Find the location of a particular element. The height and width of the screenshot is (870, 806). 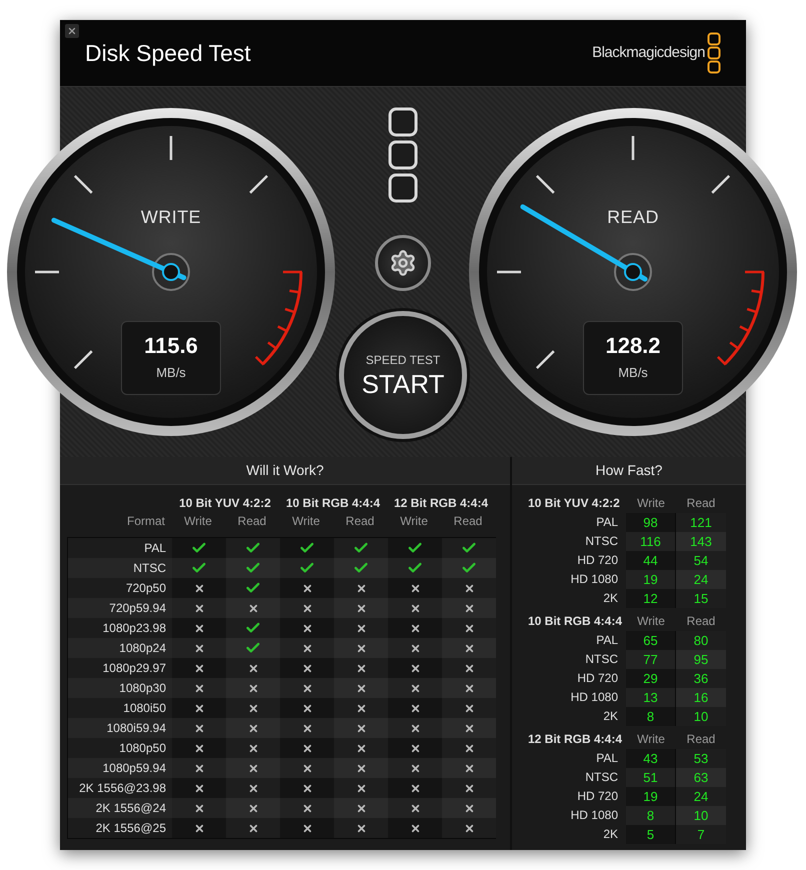

format-cell: 1080p24 is located at coordinates (120, 648).